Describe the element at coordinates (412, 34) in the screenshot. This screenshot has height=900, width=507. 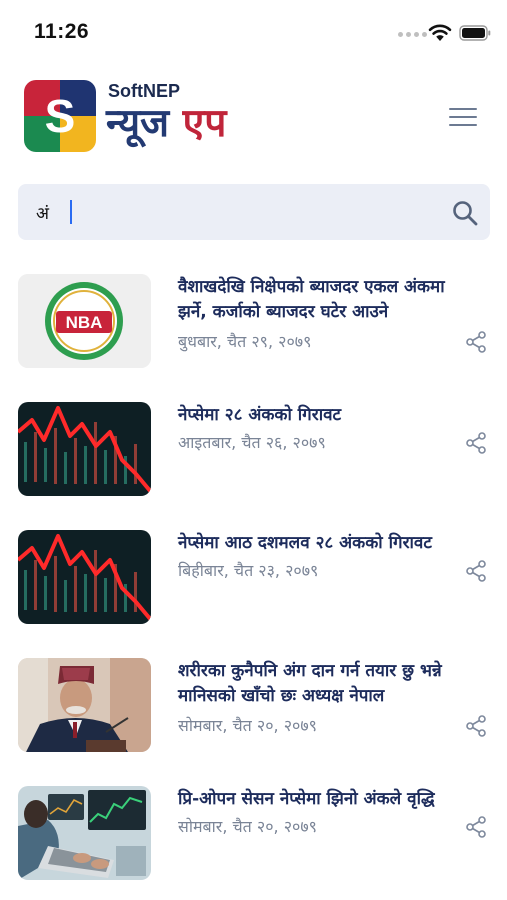
I see `signal-icon` at that location.